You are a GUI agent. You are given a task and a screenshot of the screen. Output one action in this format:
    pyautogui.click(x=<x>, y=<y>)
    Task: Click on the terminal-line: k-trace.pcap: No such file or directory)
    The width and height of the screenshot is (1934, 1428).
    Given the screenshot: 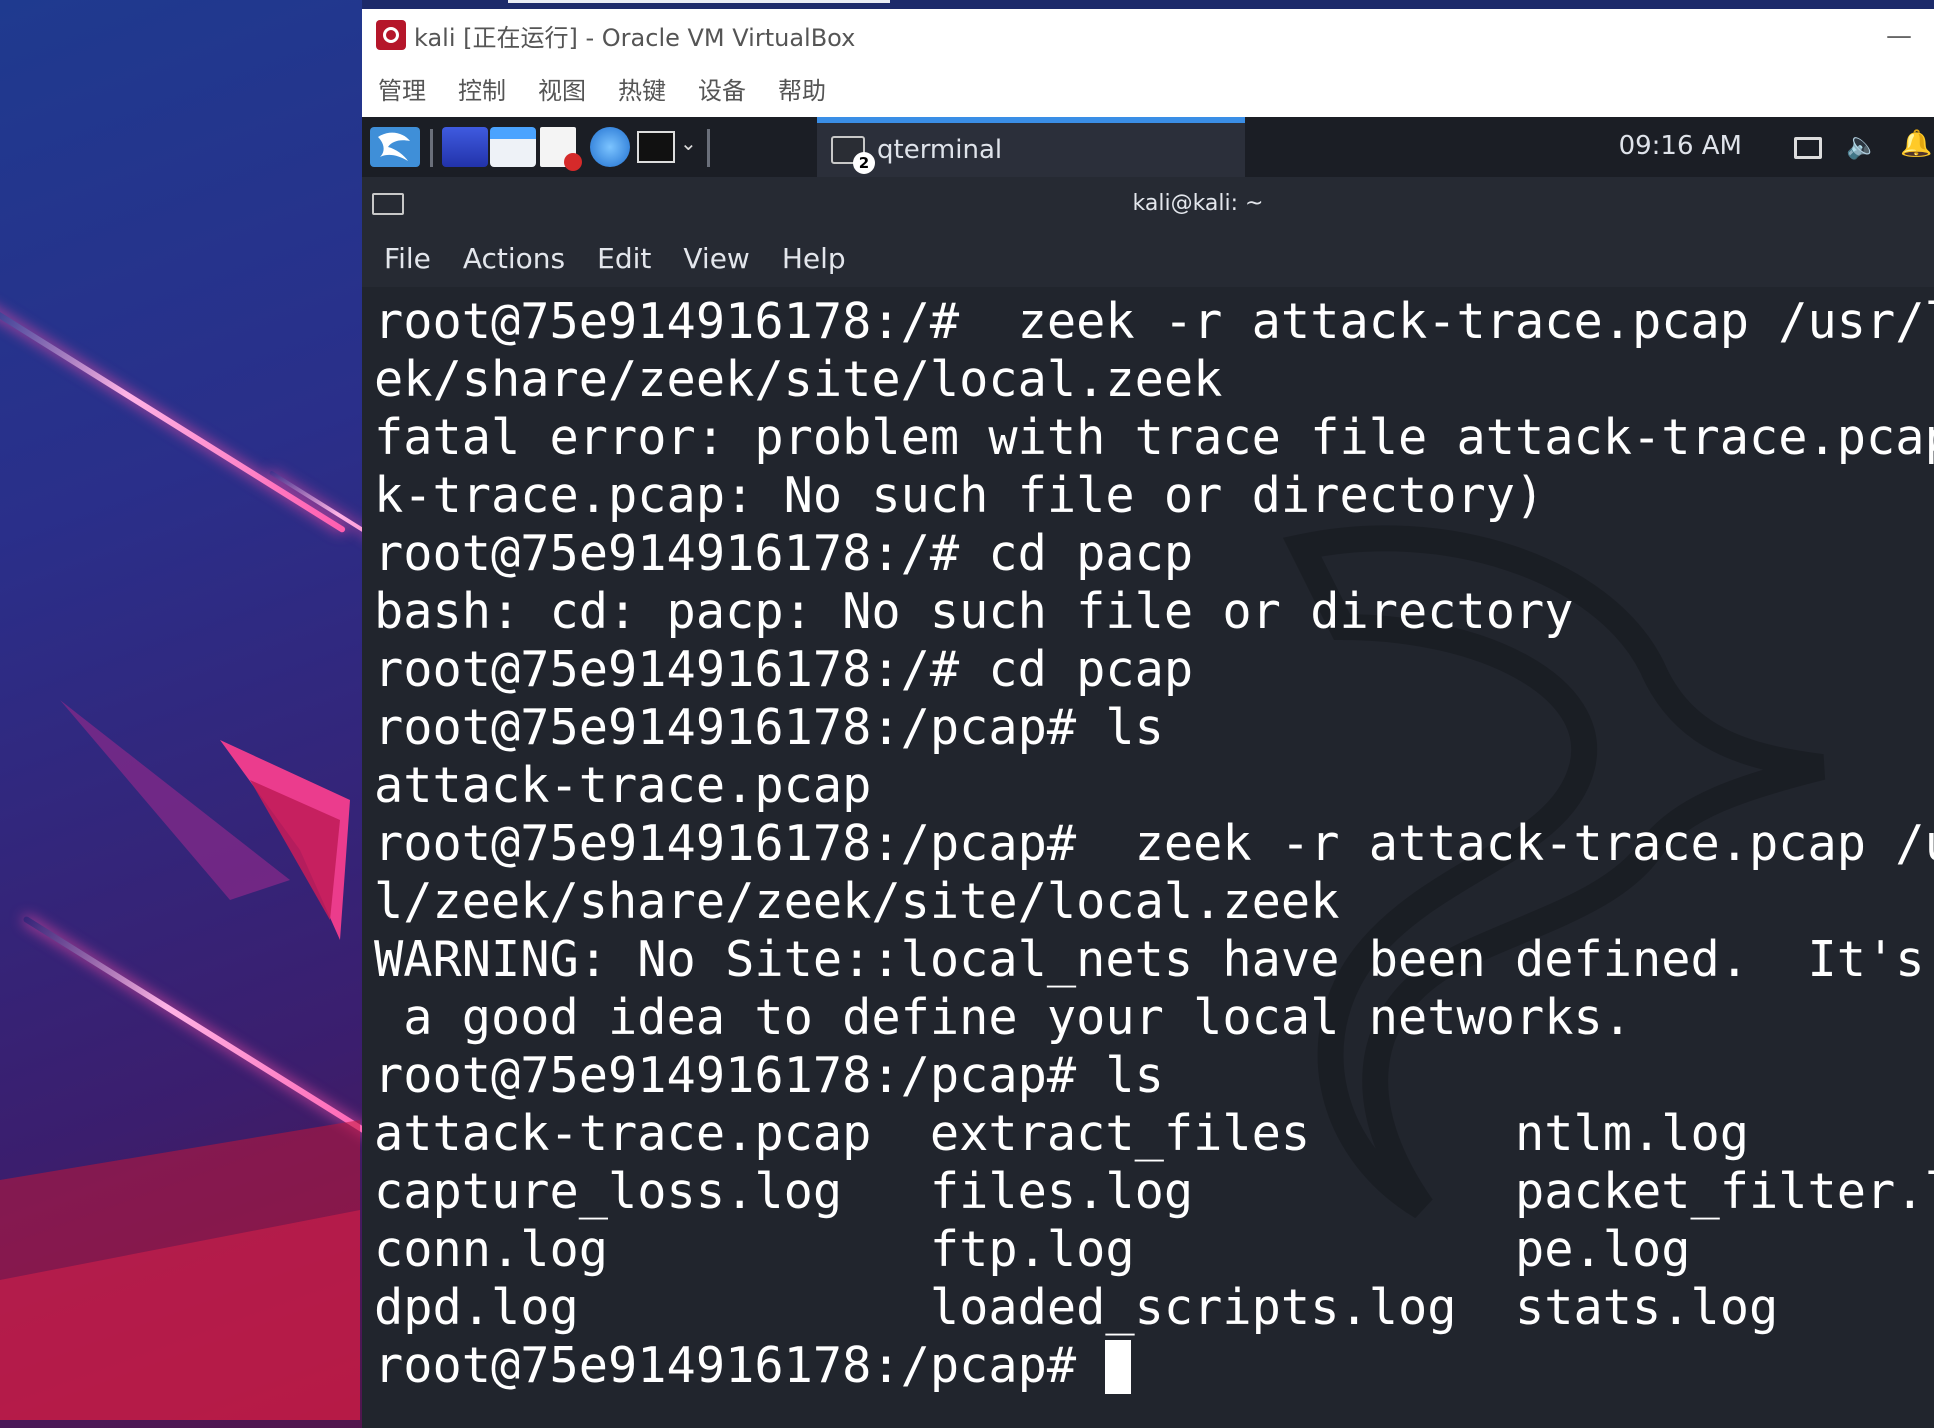 What is the action you would take?
    pyautogui.click(x=959, y=496)
    